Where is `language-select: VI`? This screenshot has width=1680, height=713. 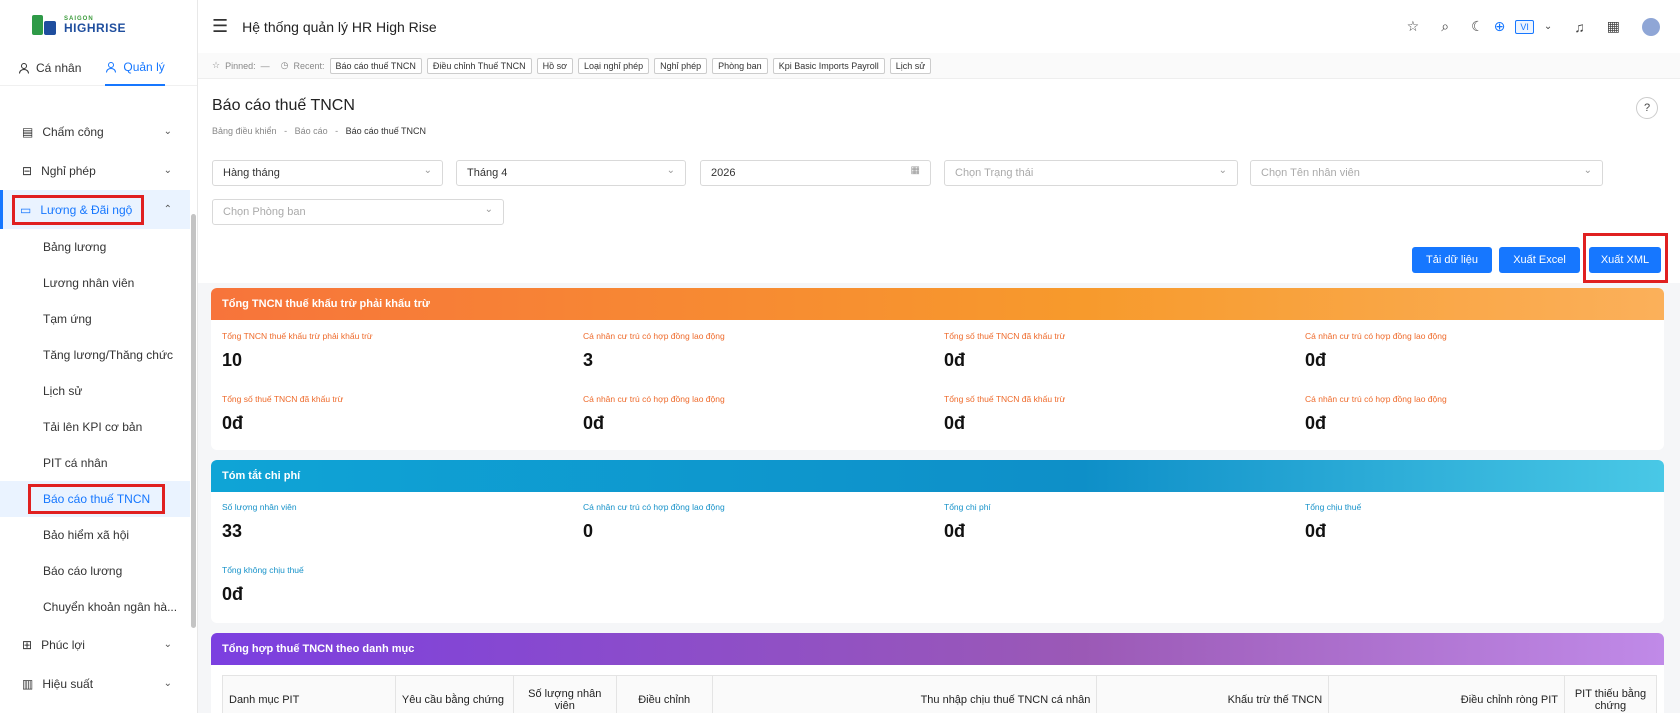 language-select: VI is located at coordinates (1524, 26).